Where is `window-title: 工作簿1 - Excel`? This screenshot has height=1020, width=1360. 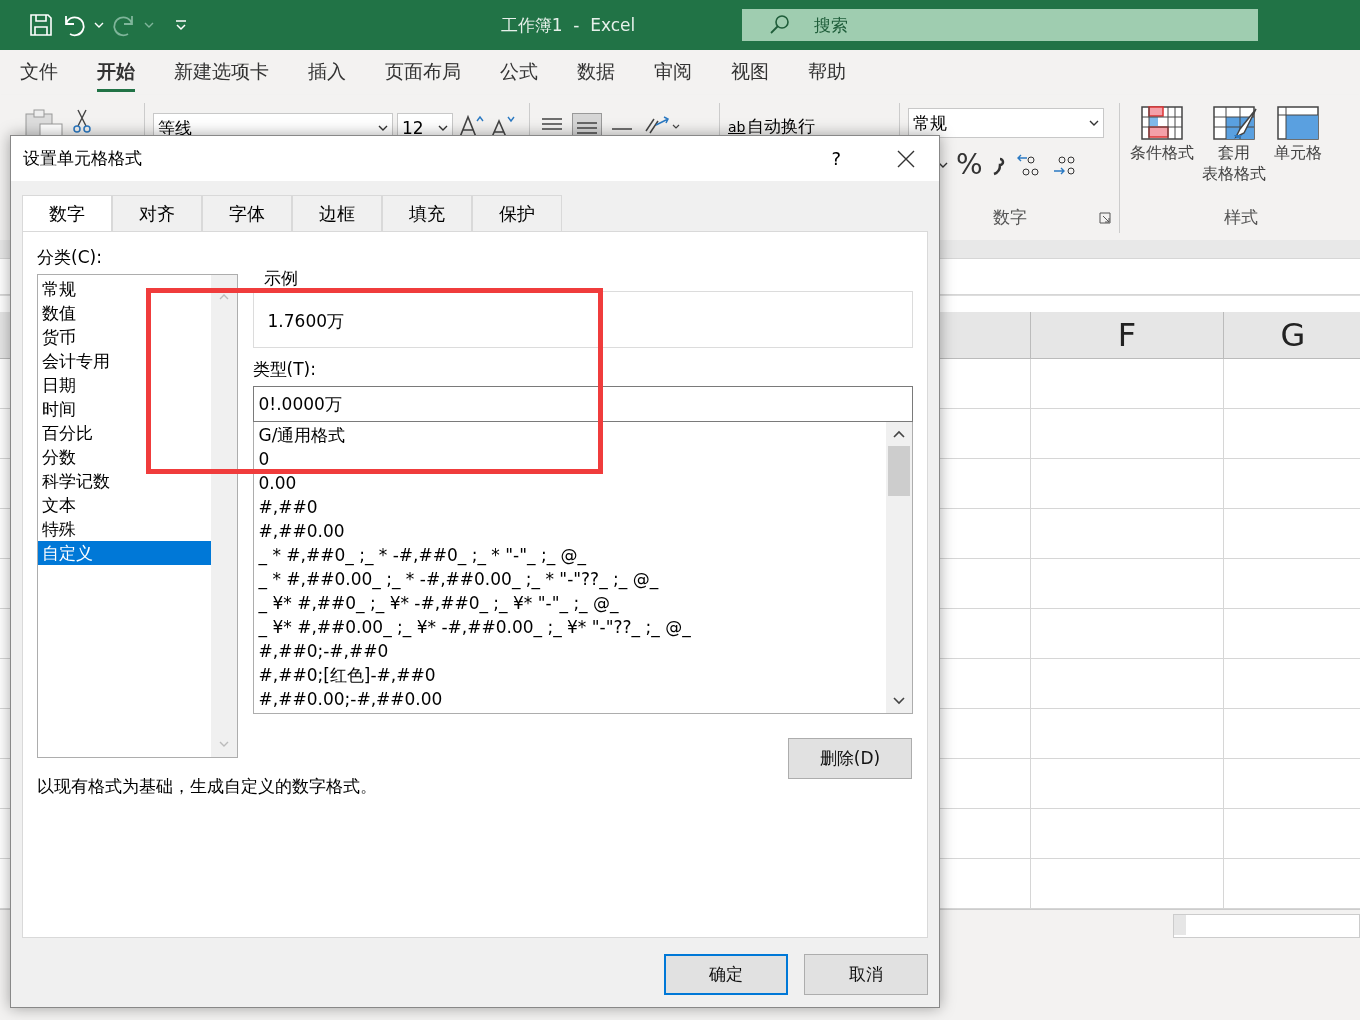
window-title: 工作簿1 - Excel is located at coordinates (568, 25).